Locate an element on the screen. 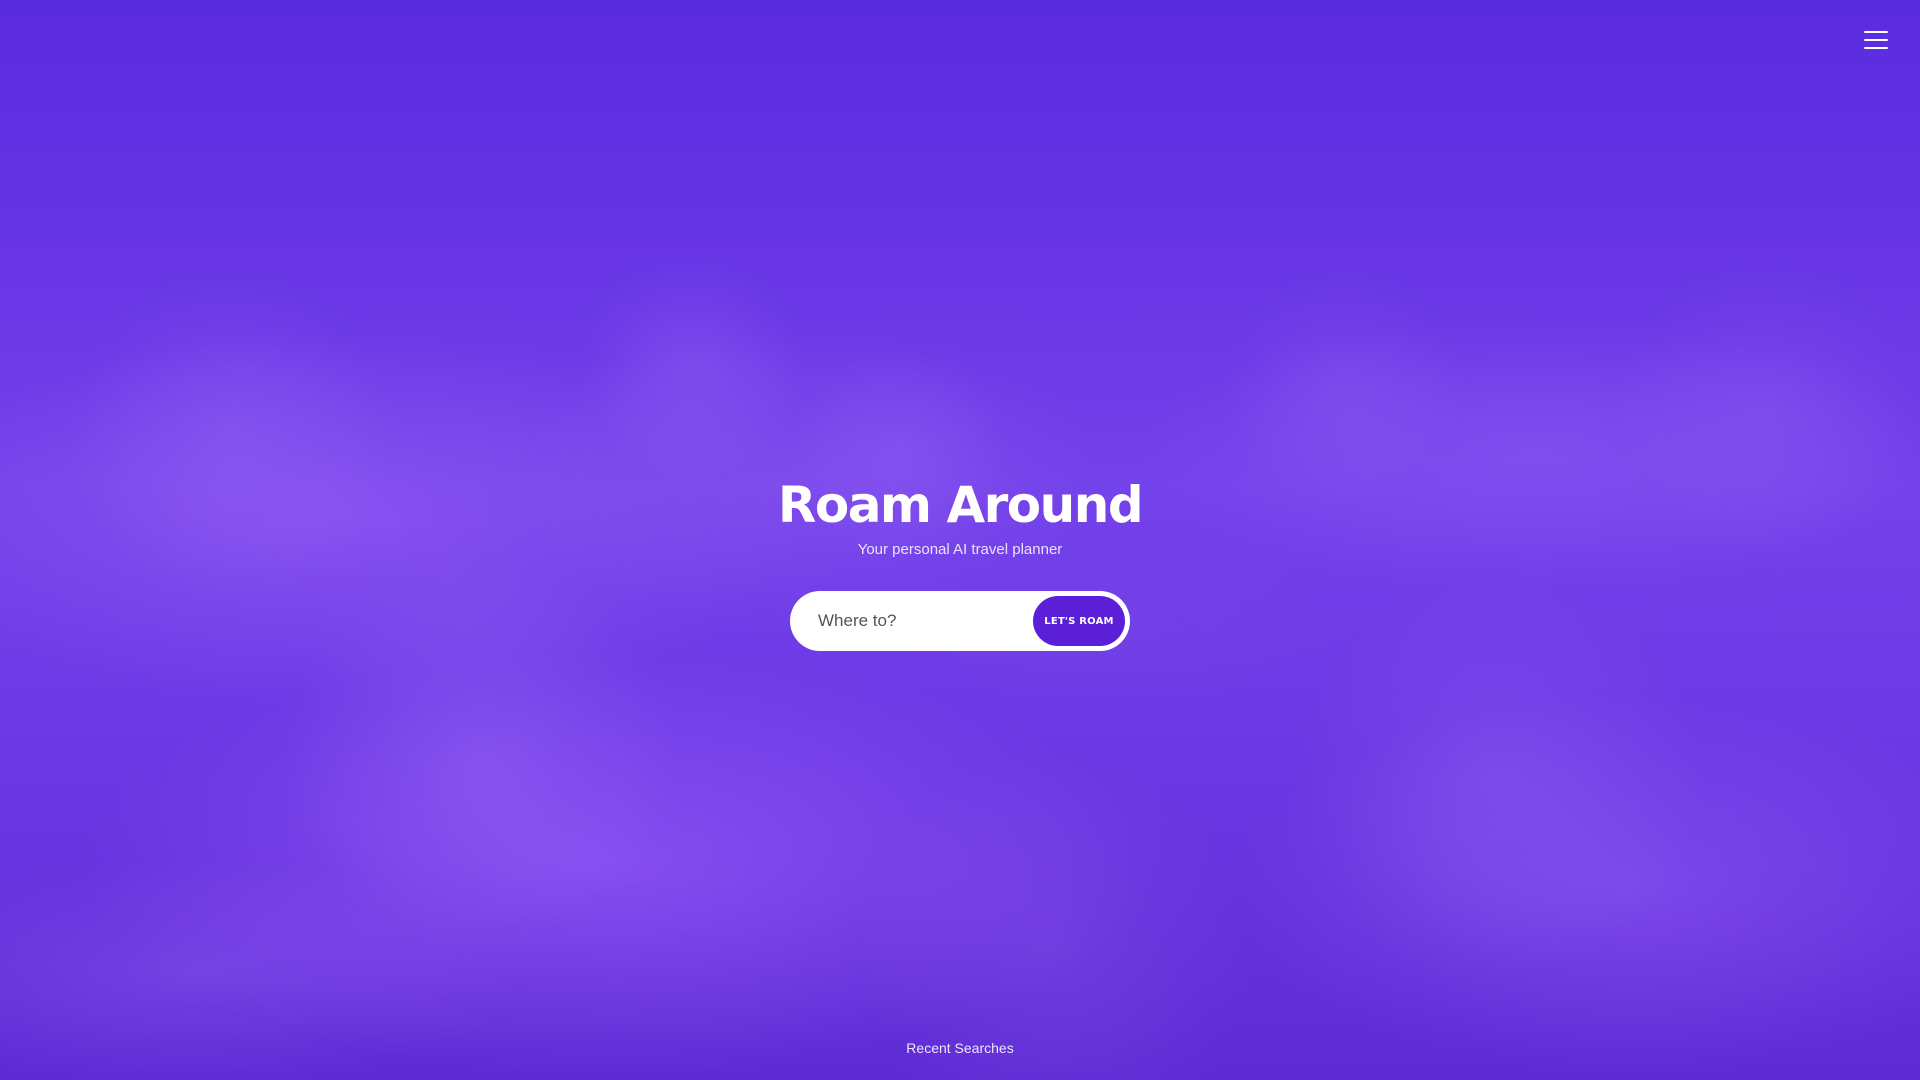  hamburger-menu-icon is located at coordinates (1878, 40).